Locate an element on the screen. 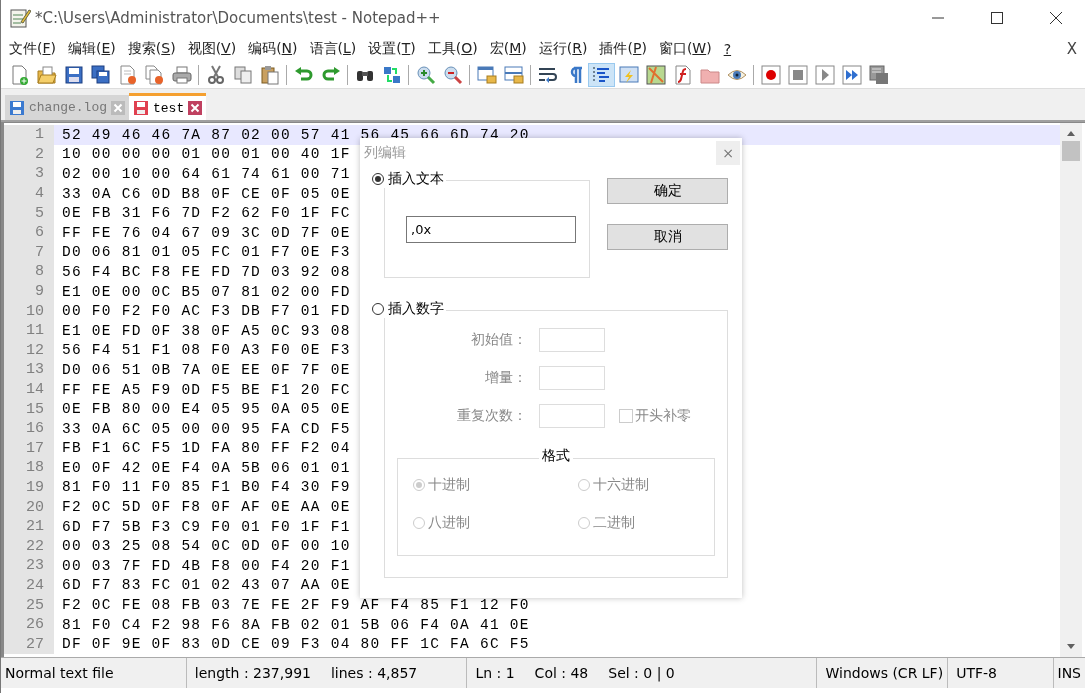 The height and width of the screenshot is (693, 1085). code-line: E1 0E 00 0C B5 07 81 02 00 FD is located at coordinates (206, 291).